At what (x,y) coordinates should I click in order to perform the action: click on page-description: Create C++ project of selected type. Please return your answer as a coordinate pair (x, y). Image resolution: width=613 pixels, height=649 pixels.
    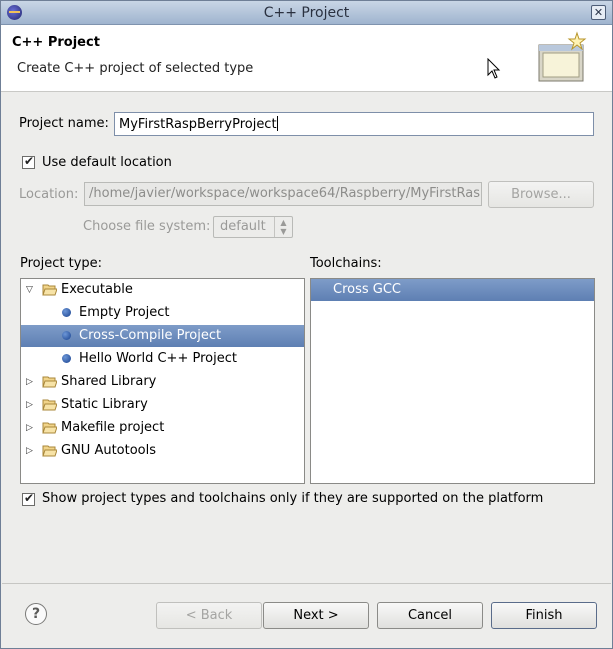
    Looking at the image, I should click on (135, 68).